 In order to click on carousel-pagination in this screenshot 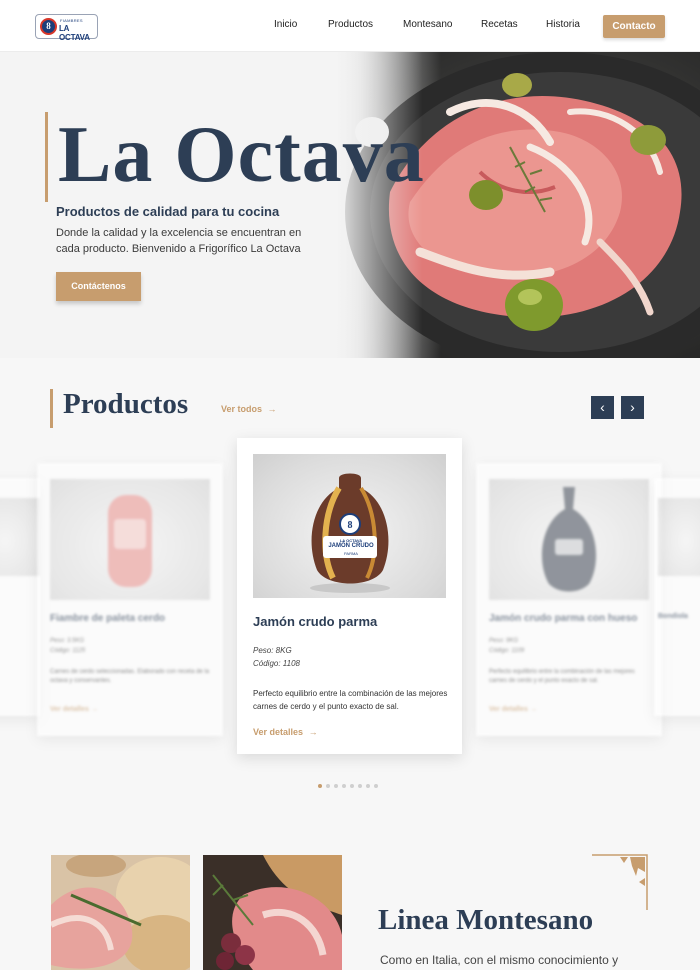, I will do `click(350, 784)`.